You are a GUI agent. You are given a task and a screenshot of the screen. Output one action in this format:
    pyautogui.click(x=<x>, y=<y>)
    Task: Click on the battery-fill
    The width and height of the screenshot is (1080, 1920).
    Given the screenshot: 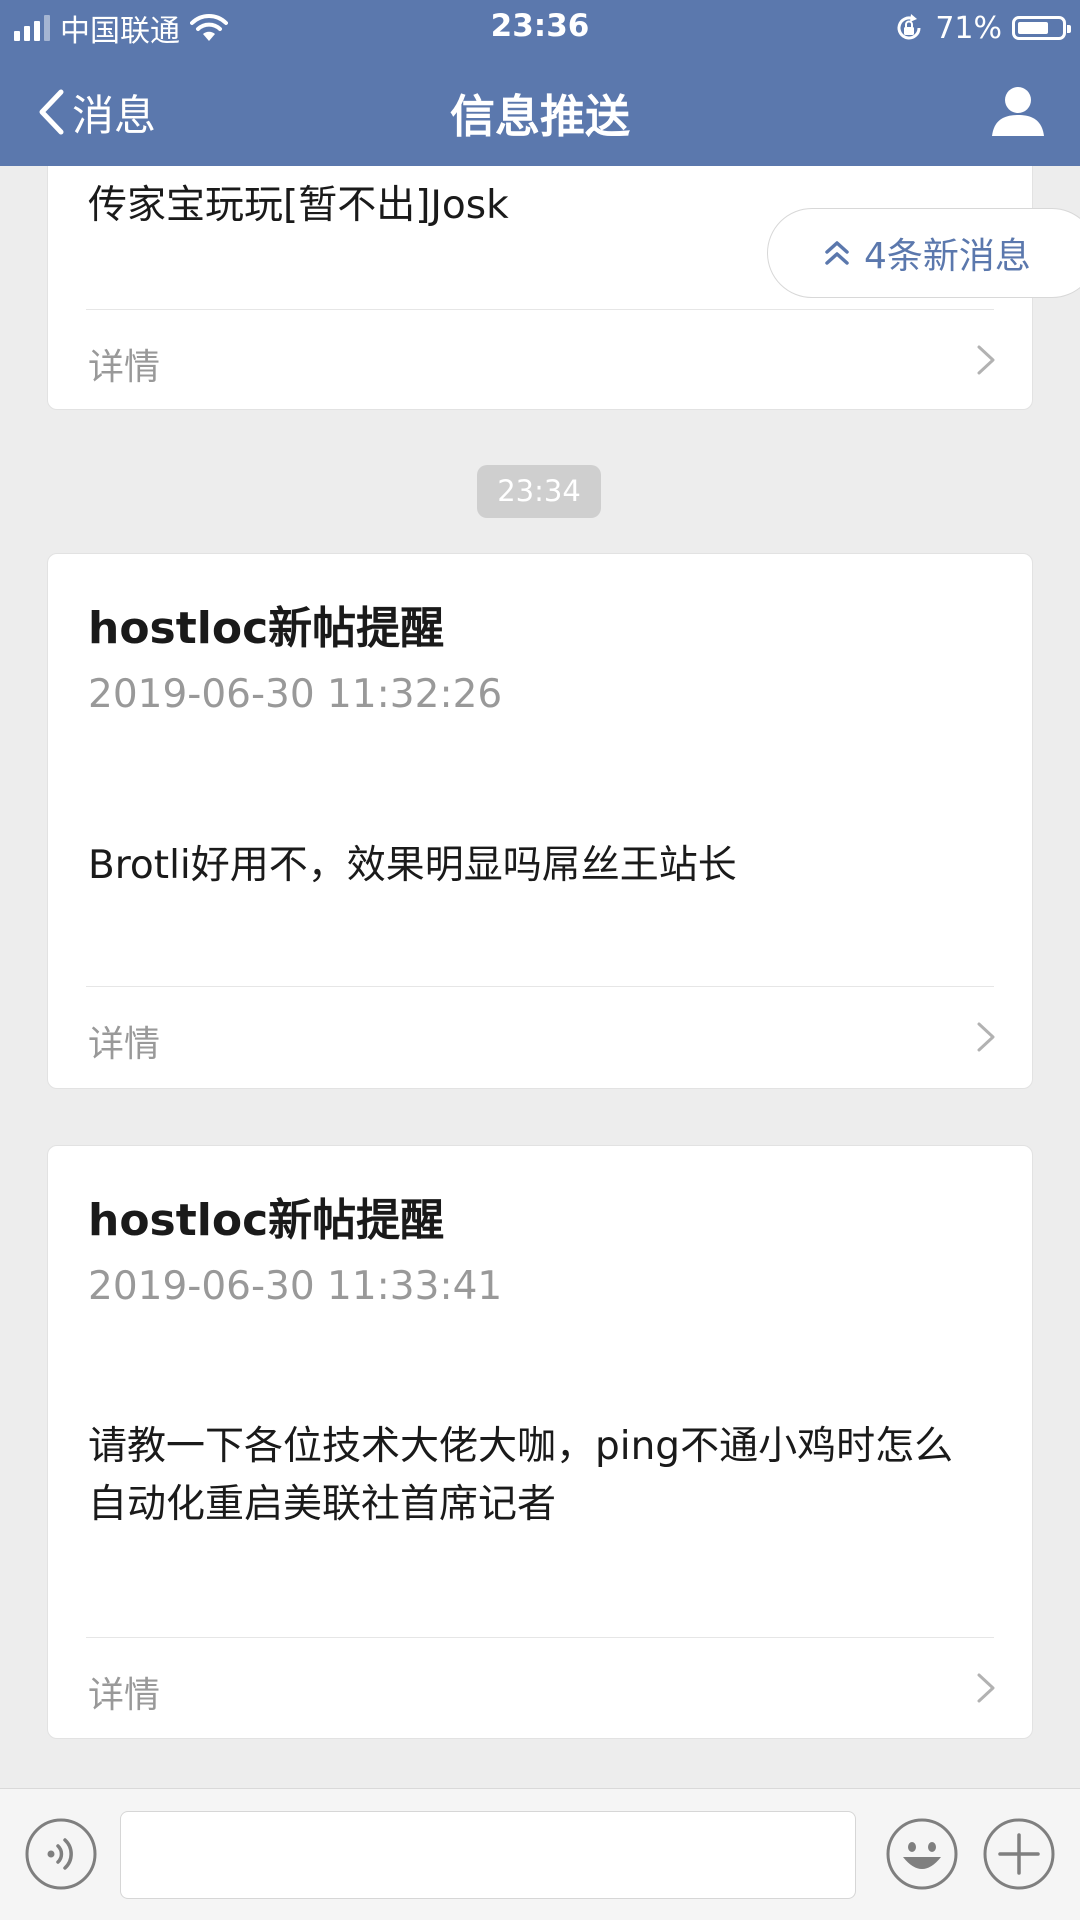 What is the action you would take?
    pyautogui.click(x=1033, y=28)
    